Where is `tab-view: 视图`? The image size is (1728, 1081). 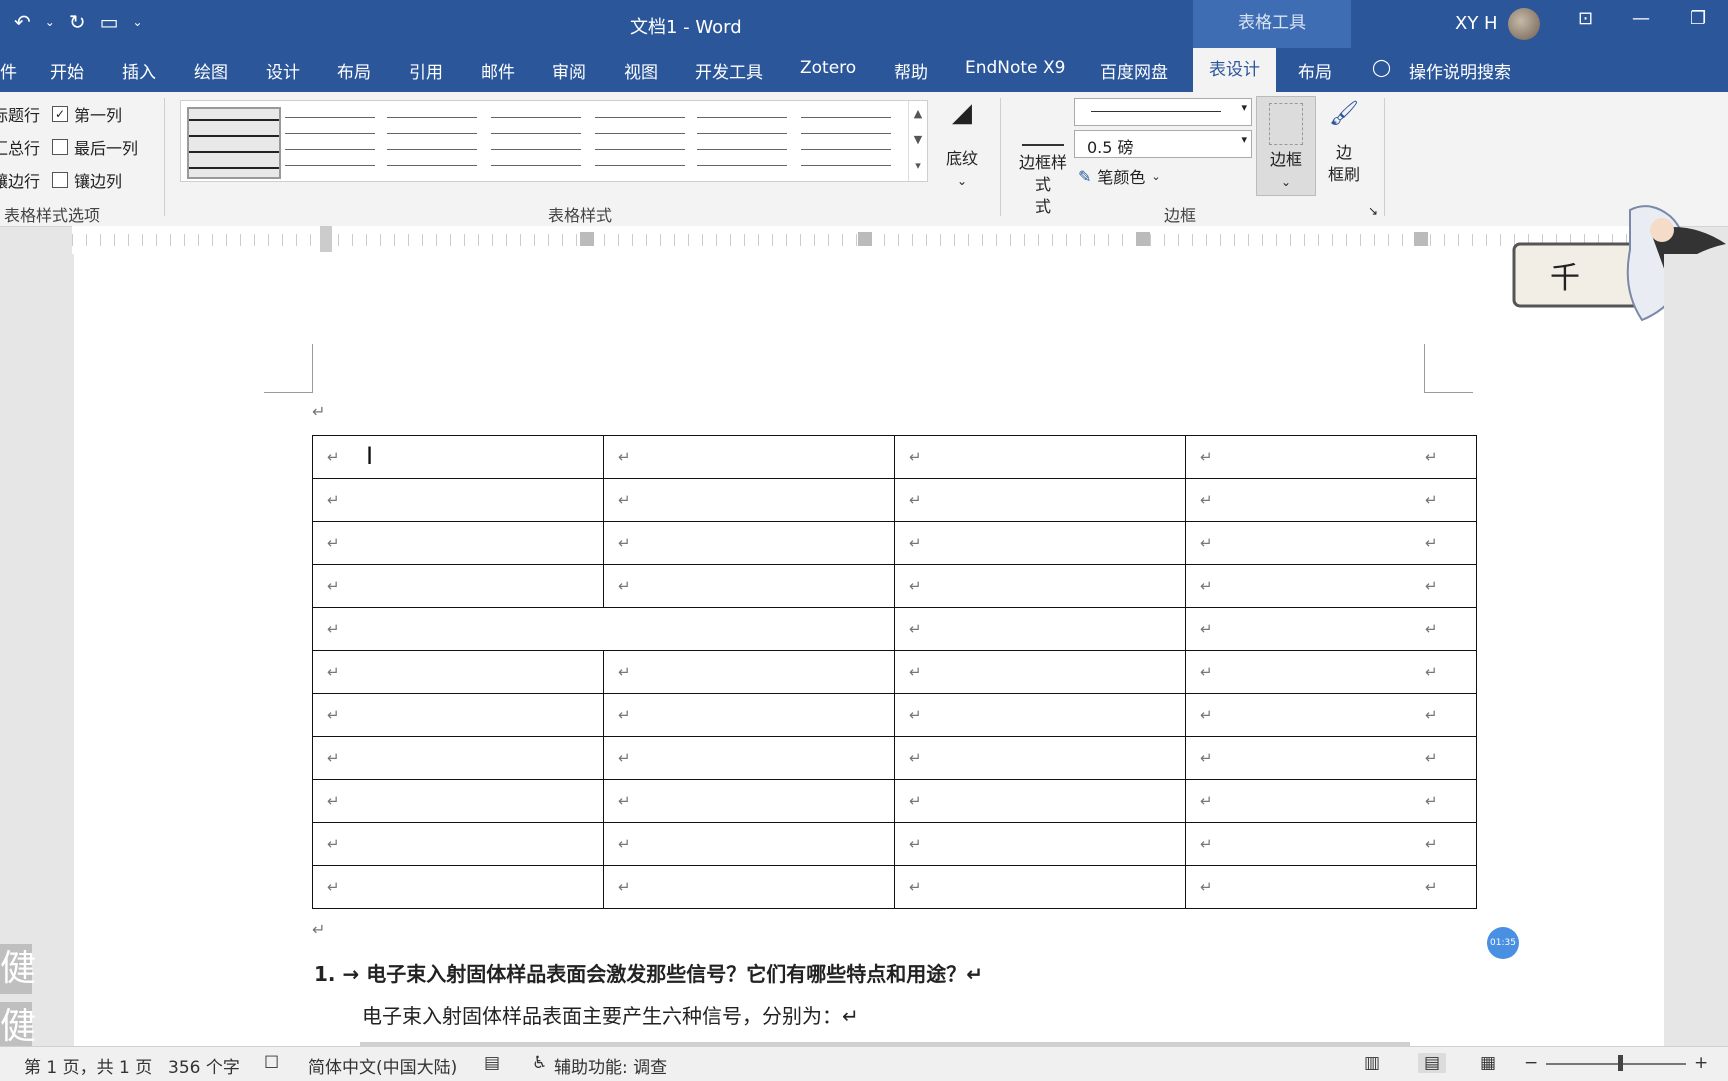 tab-view: 视图 is located at coordinates (641, 70).